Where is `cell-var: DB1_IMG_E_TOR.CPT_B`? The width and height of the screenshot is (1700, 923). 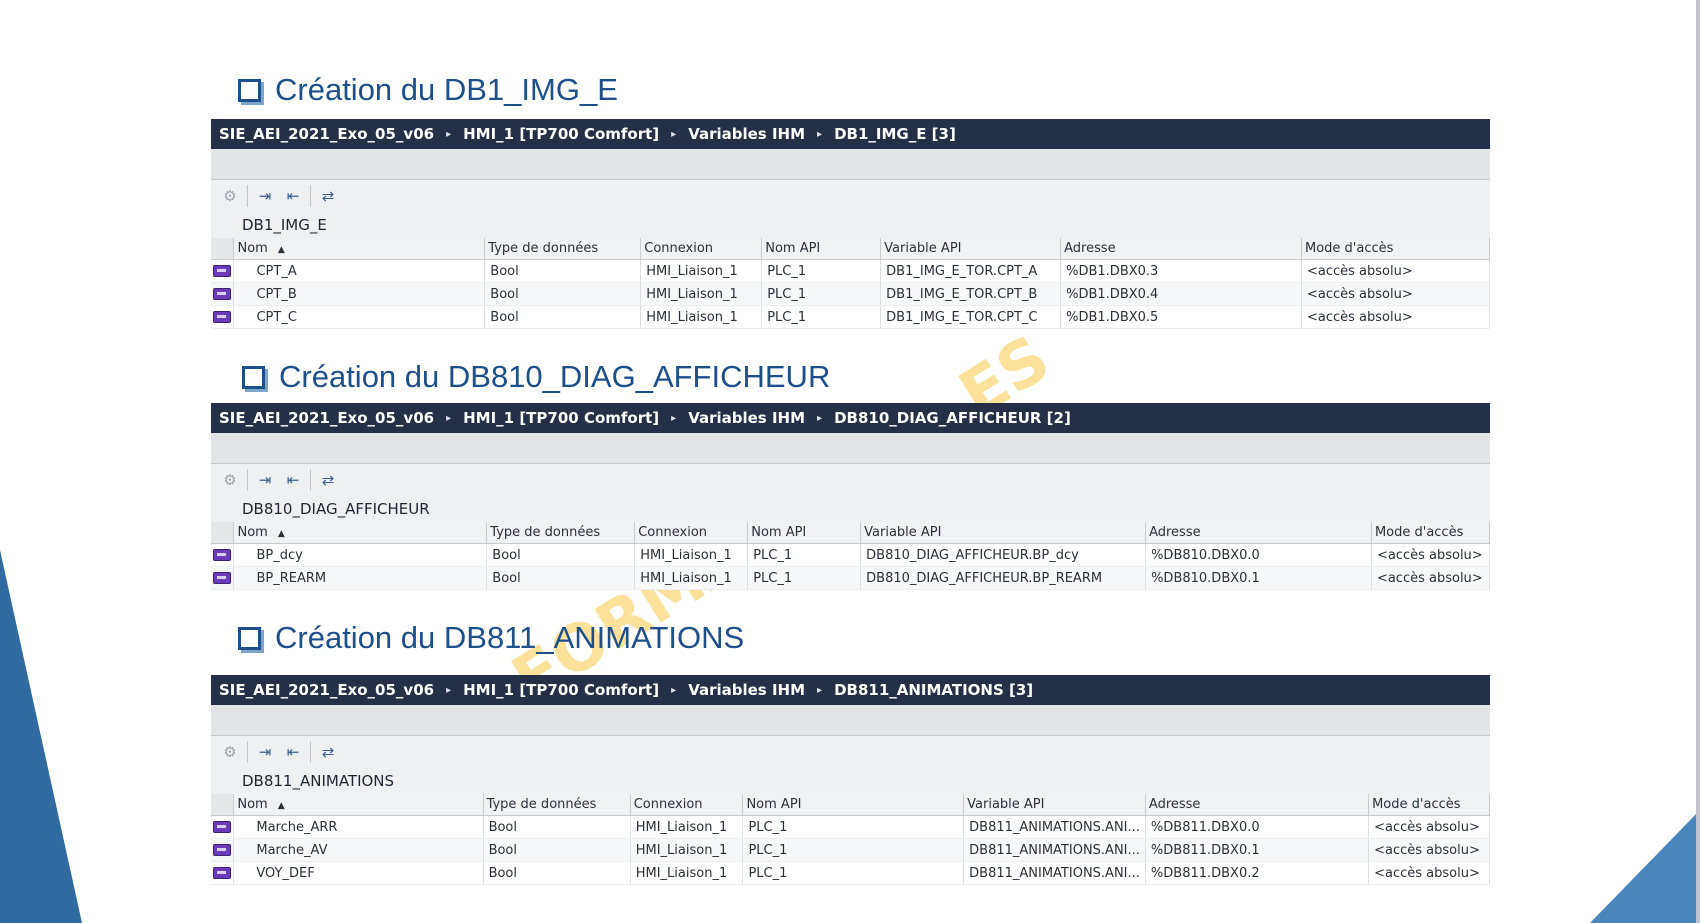 cell-var: DB1_IMG_E_TOR.CPT_B is located at coordinates (971, 294).